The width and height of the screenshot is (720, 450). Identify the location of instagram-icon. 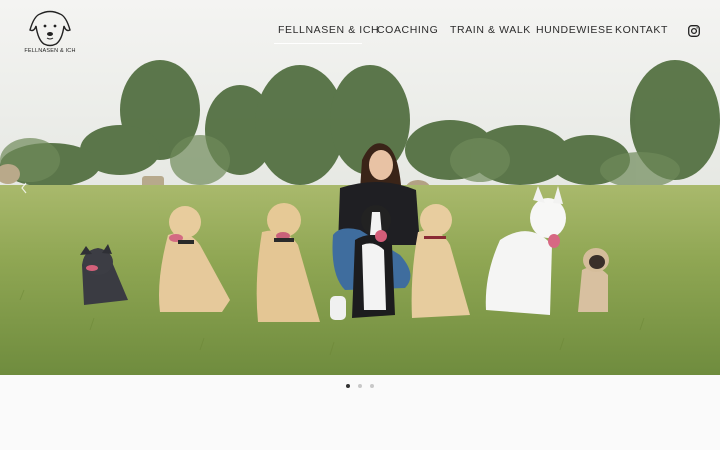
(694, 31).